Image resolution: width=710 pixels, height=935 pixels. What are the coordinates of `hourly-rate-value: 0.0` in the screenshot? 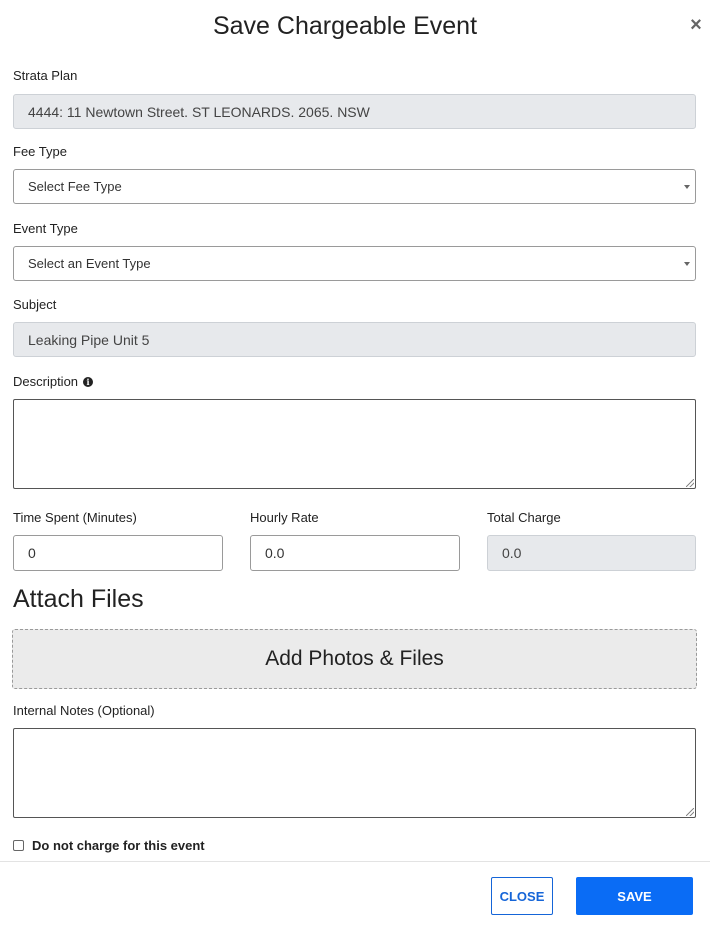 It's located at (275, 553).